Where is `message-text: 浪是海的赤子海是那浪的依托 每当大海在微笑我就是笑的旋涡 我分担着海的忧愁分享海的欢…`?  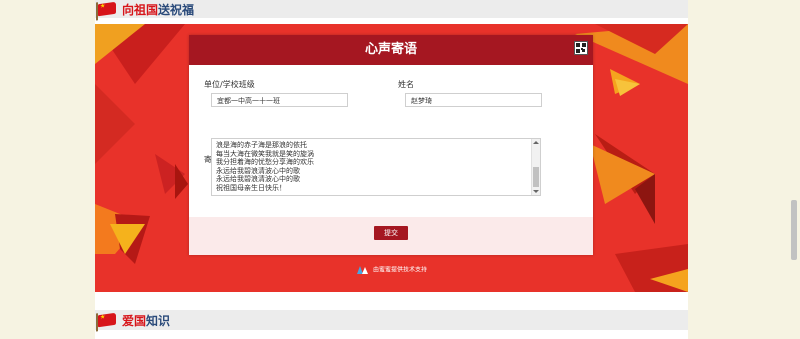
message-text: 浪是海的赤子海是那浪的依托 每当大海在微笑我就是笑的旋涡 我分担着海的忧愁分享海的欢… is located at coordinates (265, 167).